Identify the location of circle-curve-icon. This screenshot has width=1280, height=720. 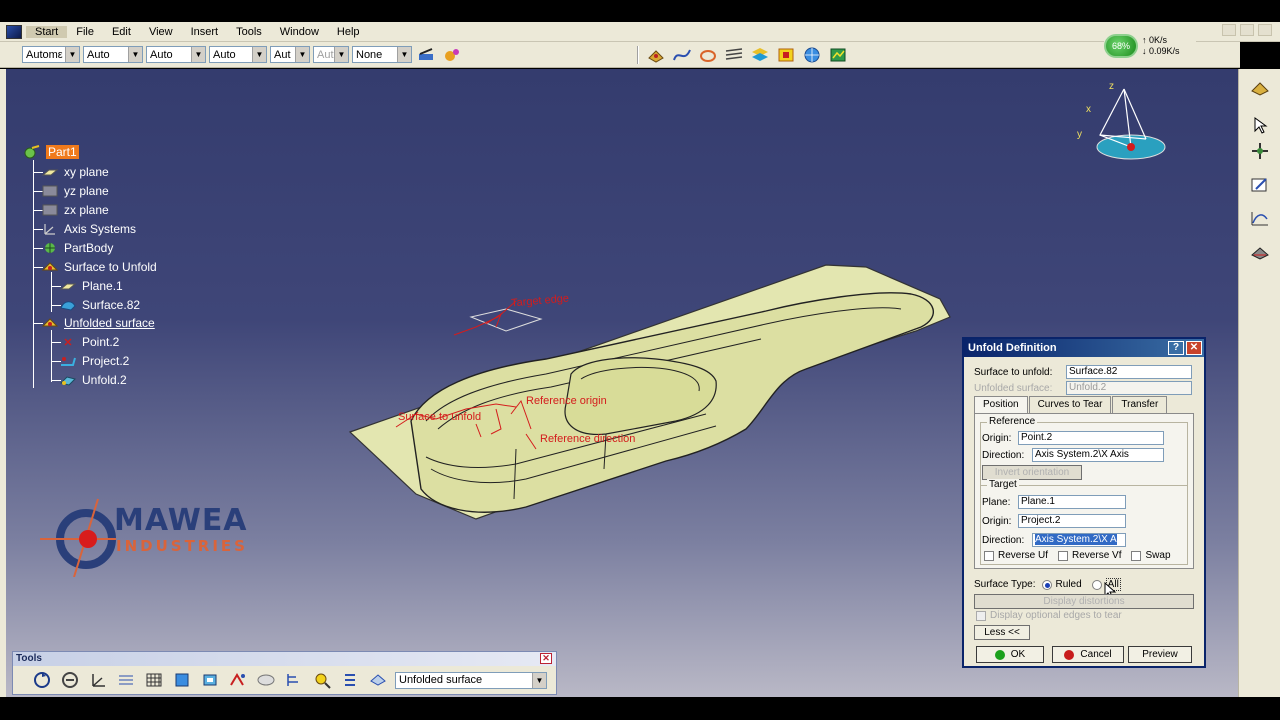
(708, 55).